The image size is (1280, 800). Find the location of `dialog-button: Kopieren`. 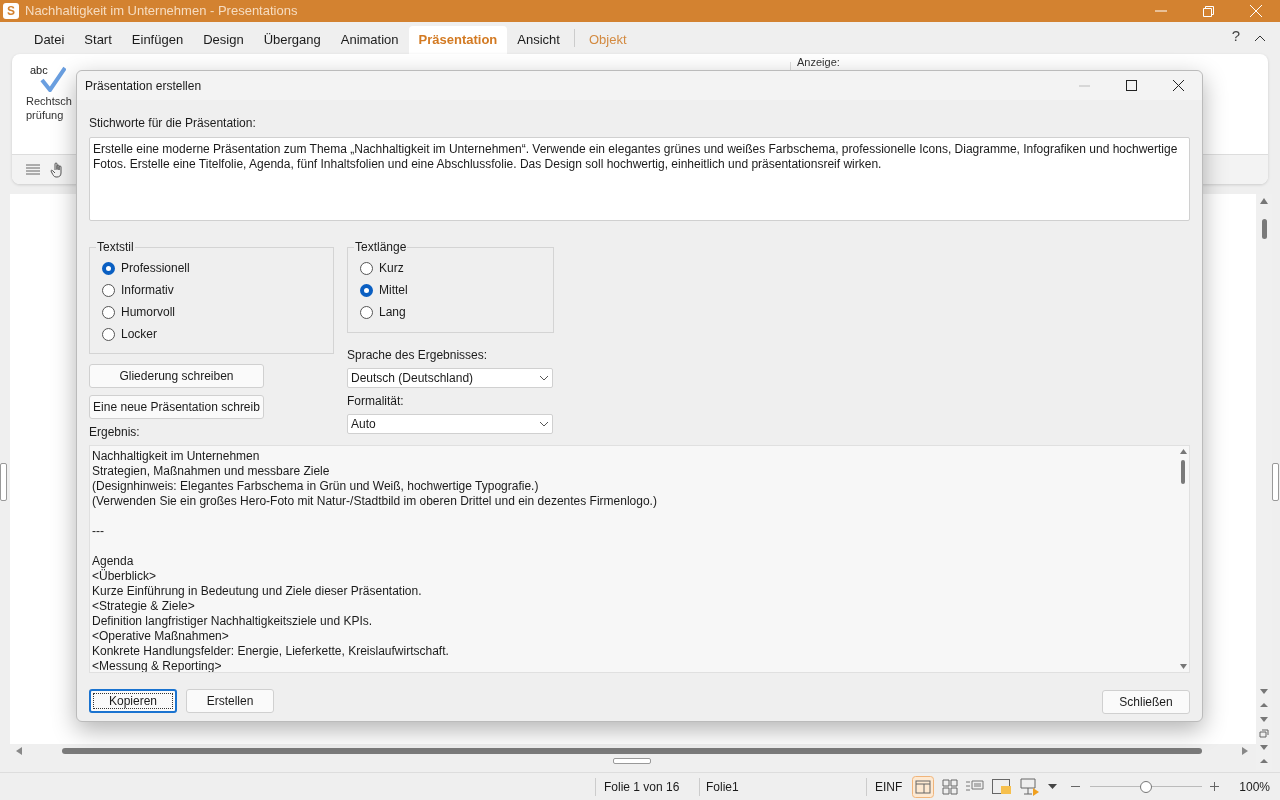

dialog-button: Kopieren is located at coordinates (133, 701).